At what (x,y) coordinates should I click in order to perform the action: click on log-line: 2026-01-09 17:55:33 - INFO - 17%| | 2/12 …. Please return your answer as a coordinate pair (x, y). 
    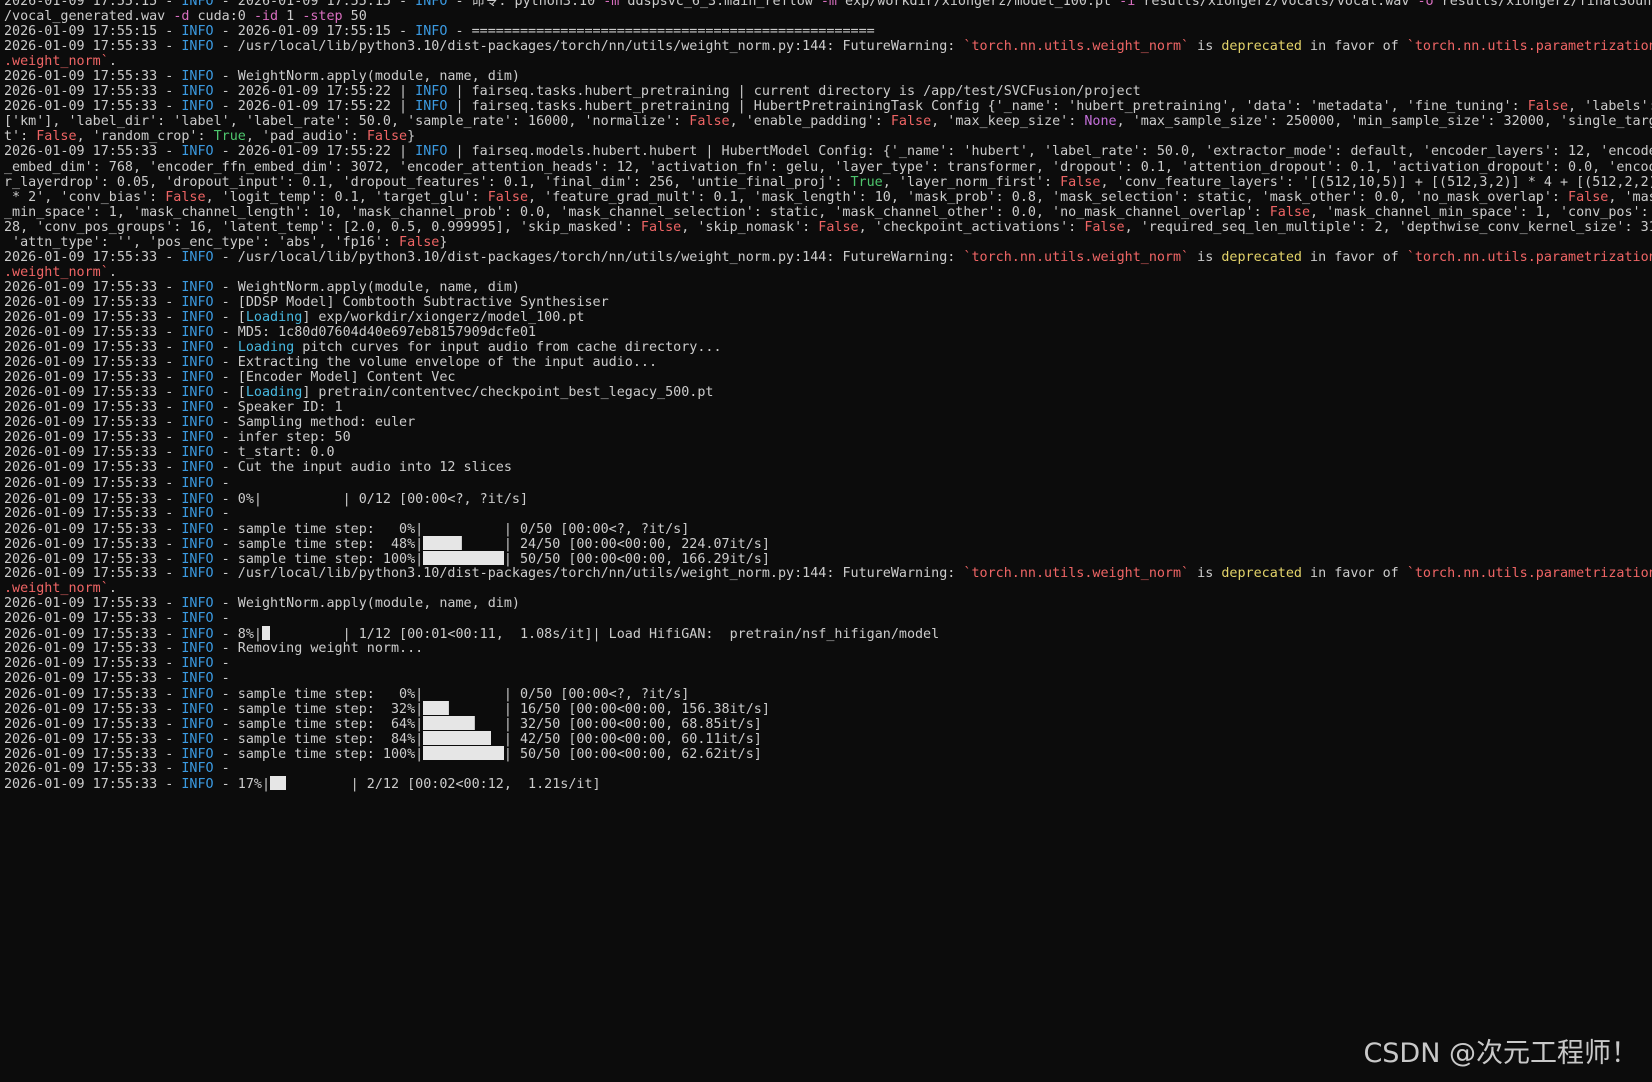
    Looking at the image, I should click on (828, 784).